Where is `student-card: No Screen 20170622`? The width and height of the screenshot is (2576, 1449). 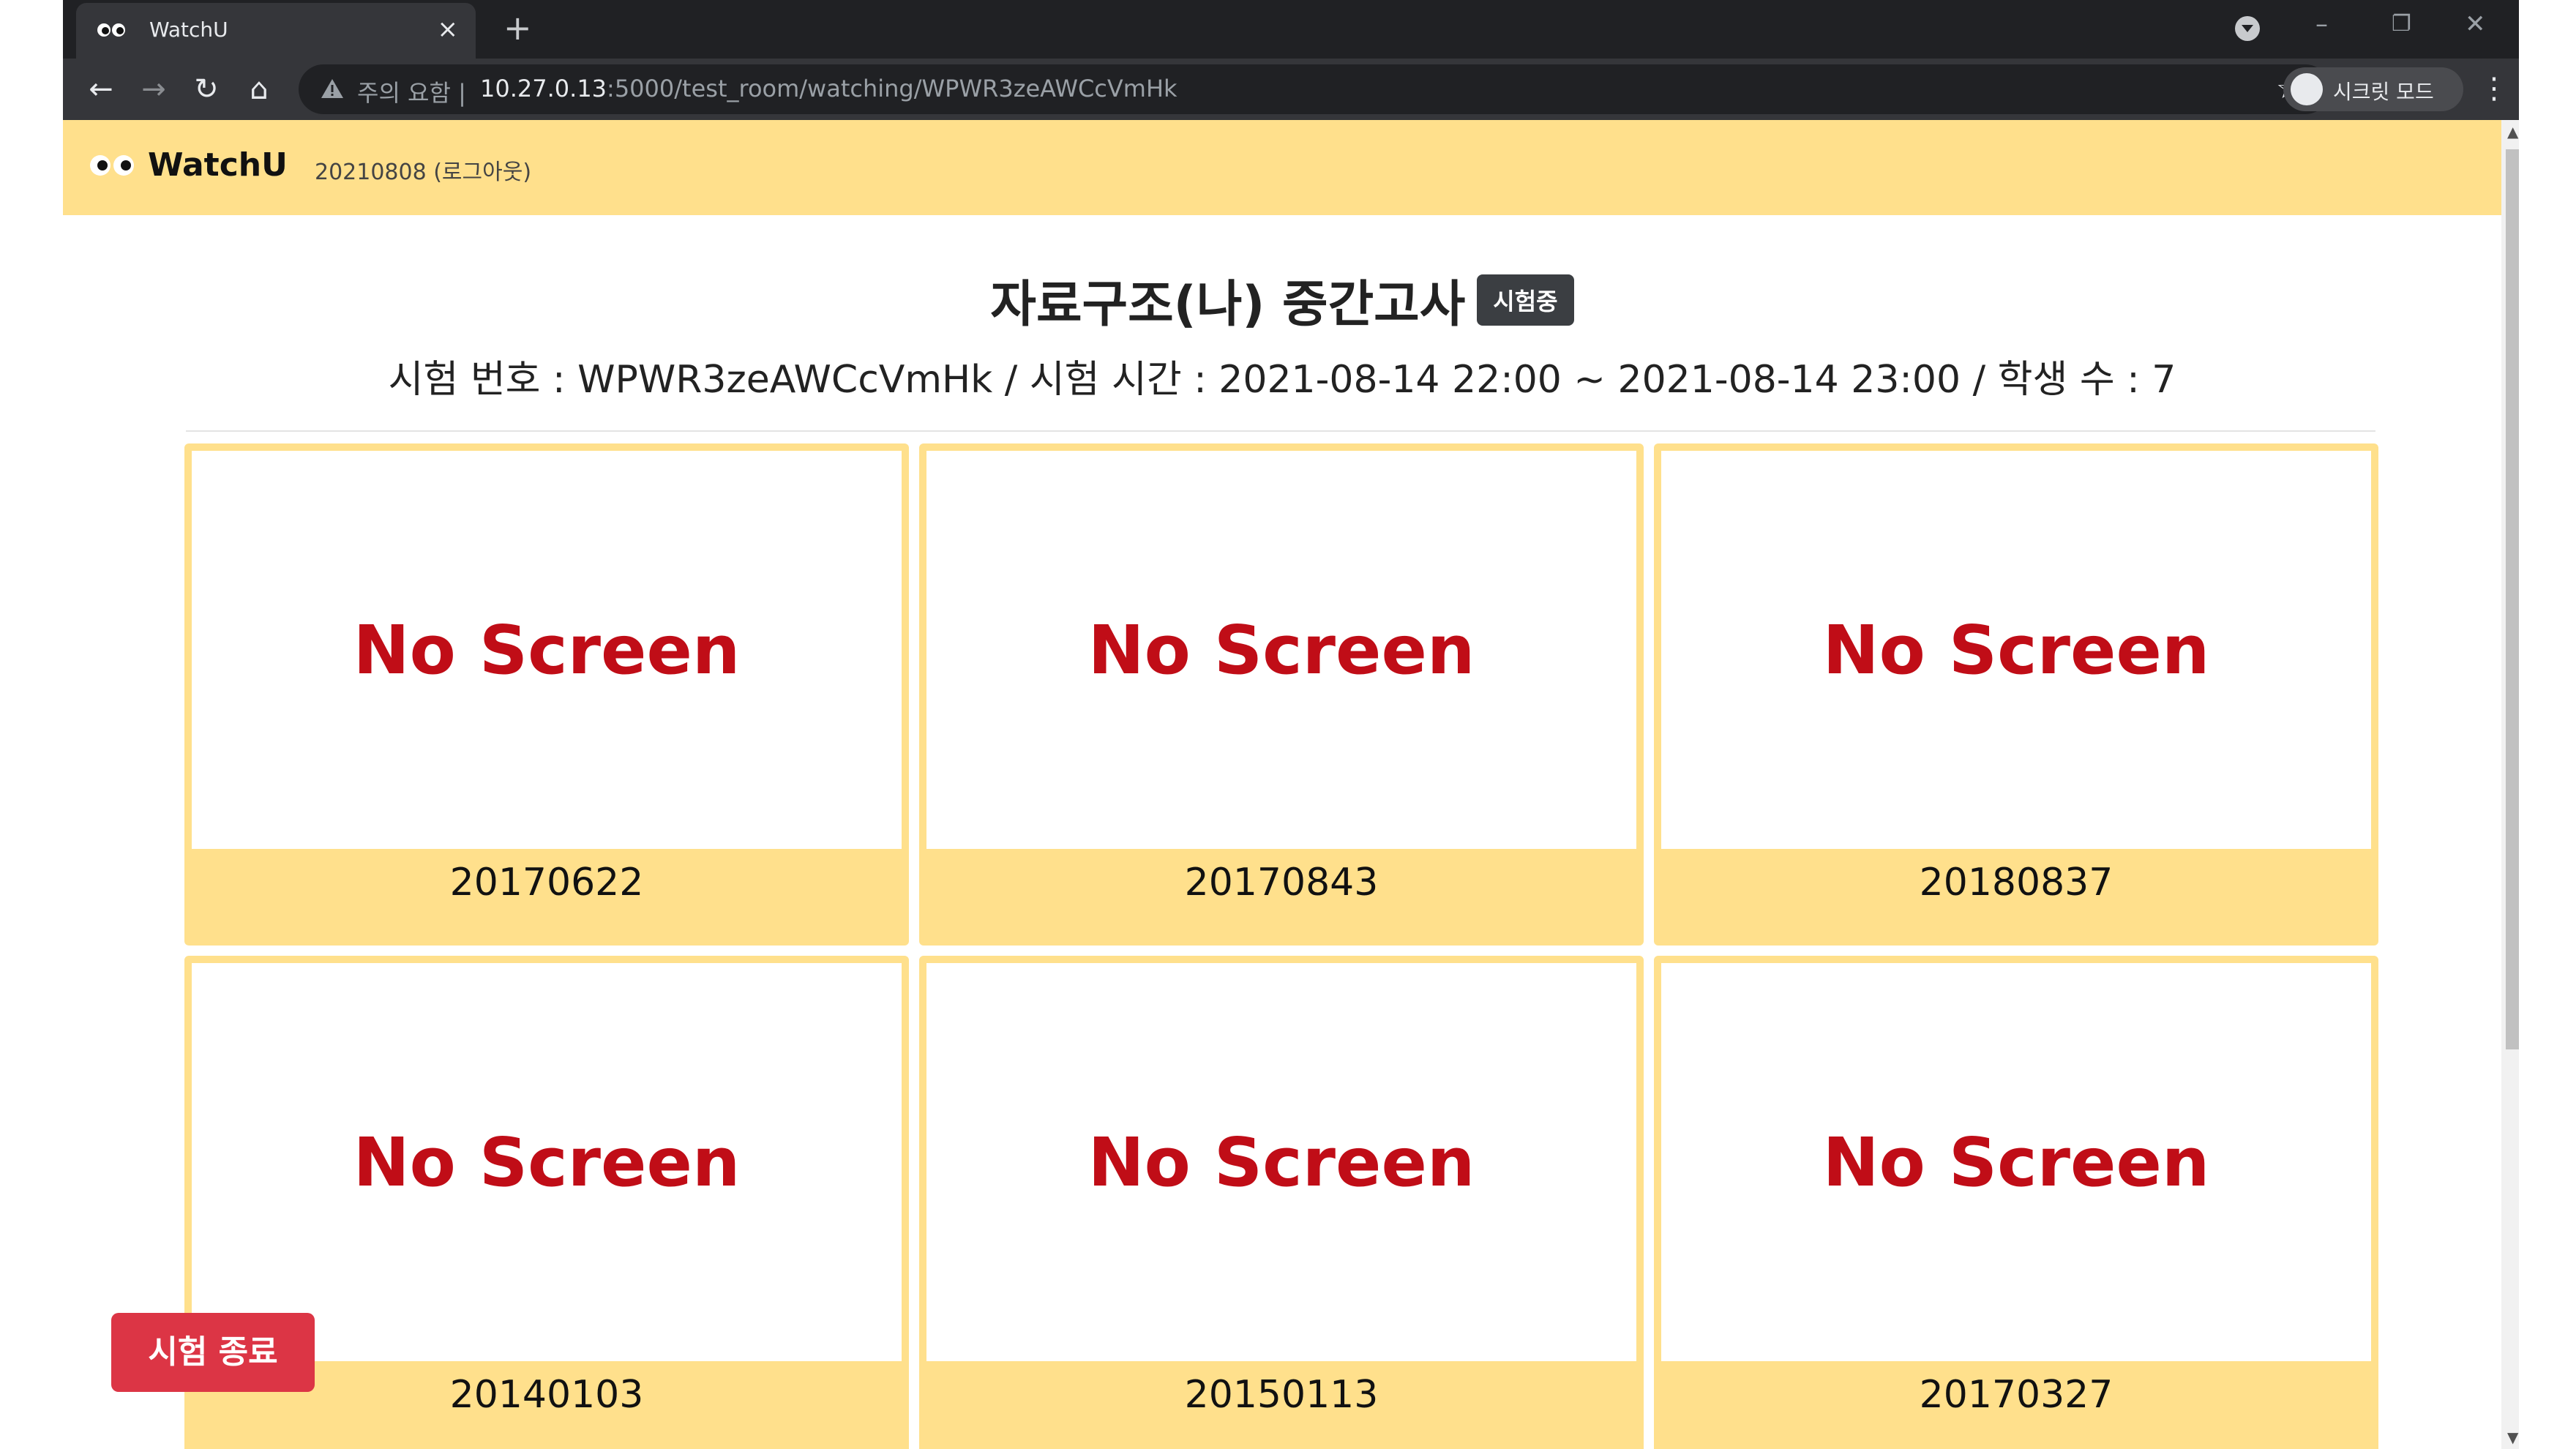 student-card: No Screen 20170622 is located at coordinates (546, 694).